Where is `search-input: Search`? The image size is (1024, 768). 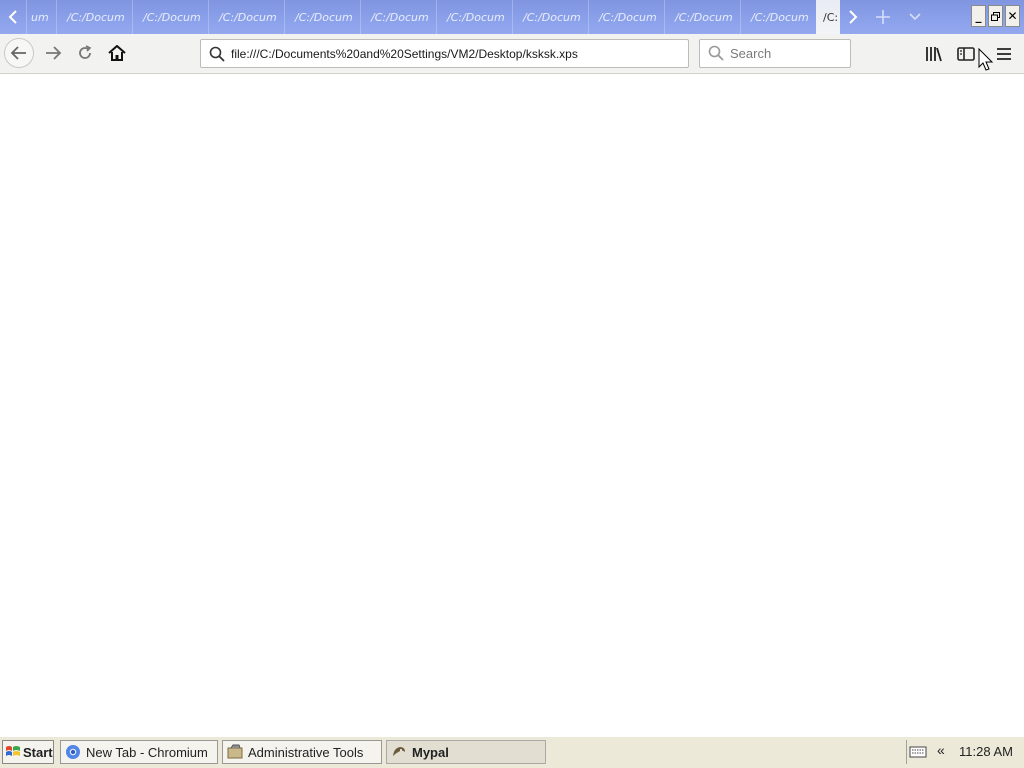
search-input: Search is located at coordinates (775, 53).